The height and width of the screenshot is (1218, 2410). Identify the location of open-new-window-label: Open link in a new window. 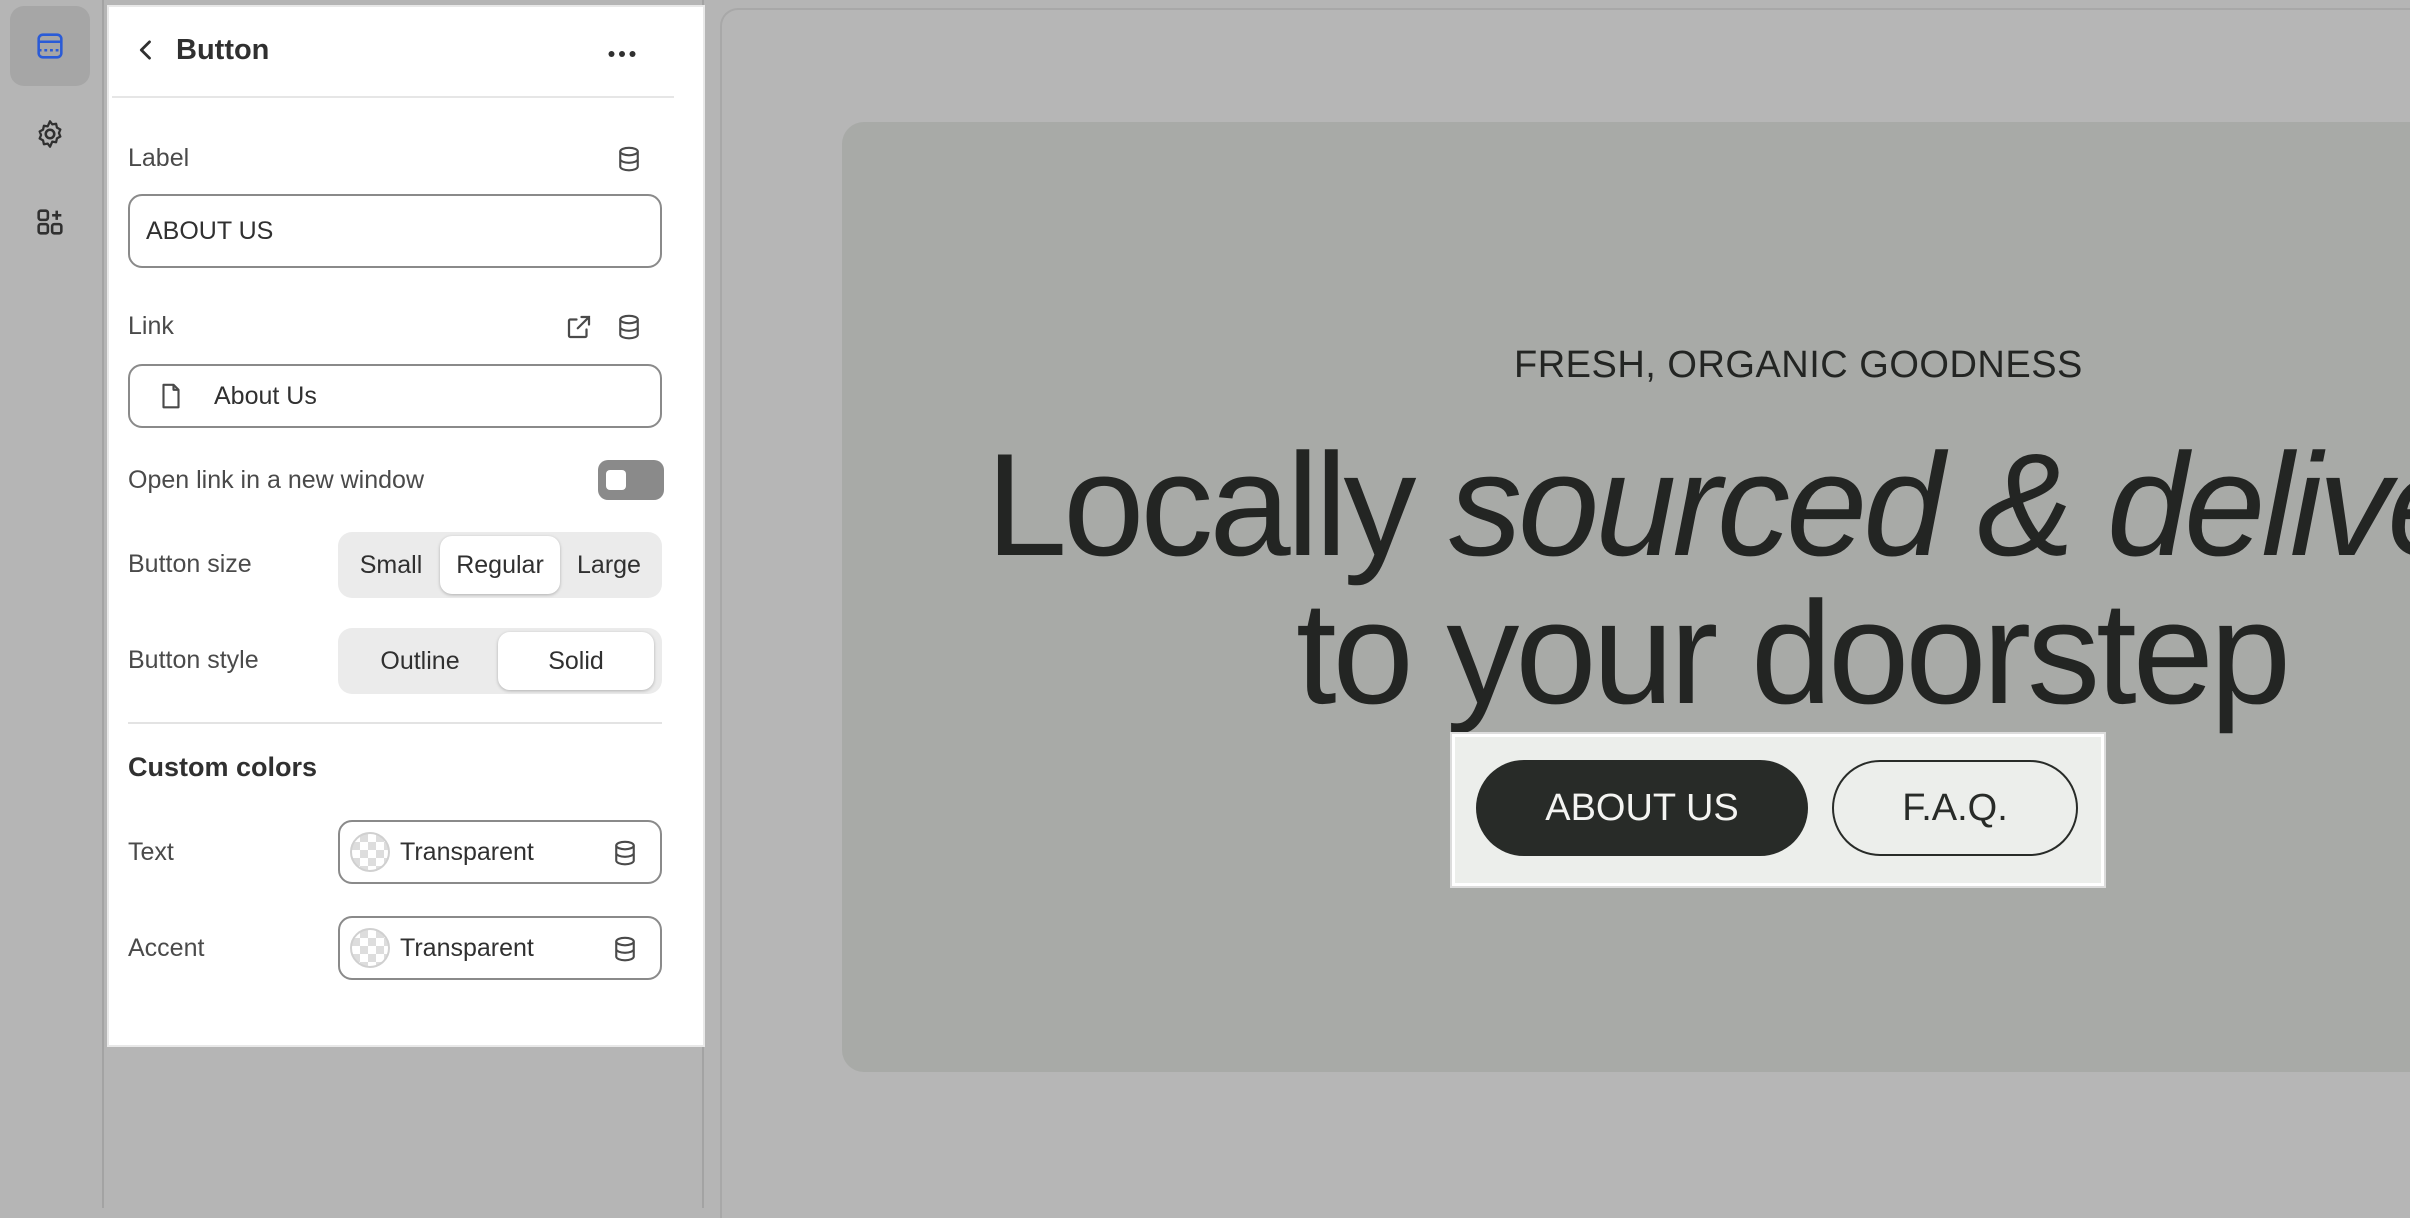
(276, 480).